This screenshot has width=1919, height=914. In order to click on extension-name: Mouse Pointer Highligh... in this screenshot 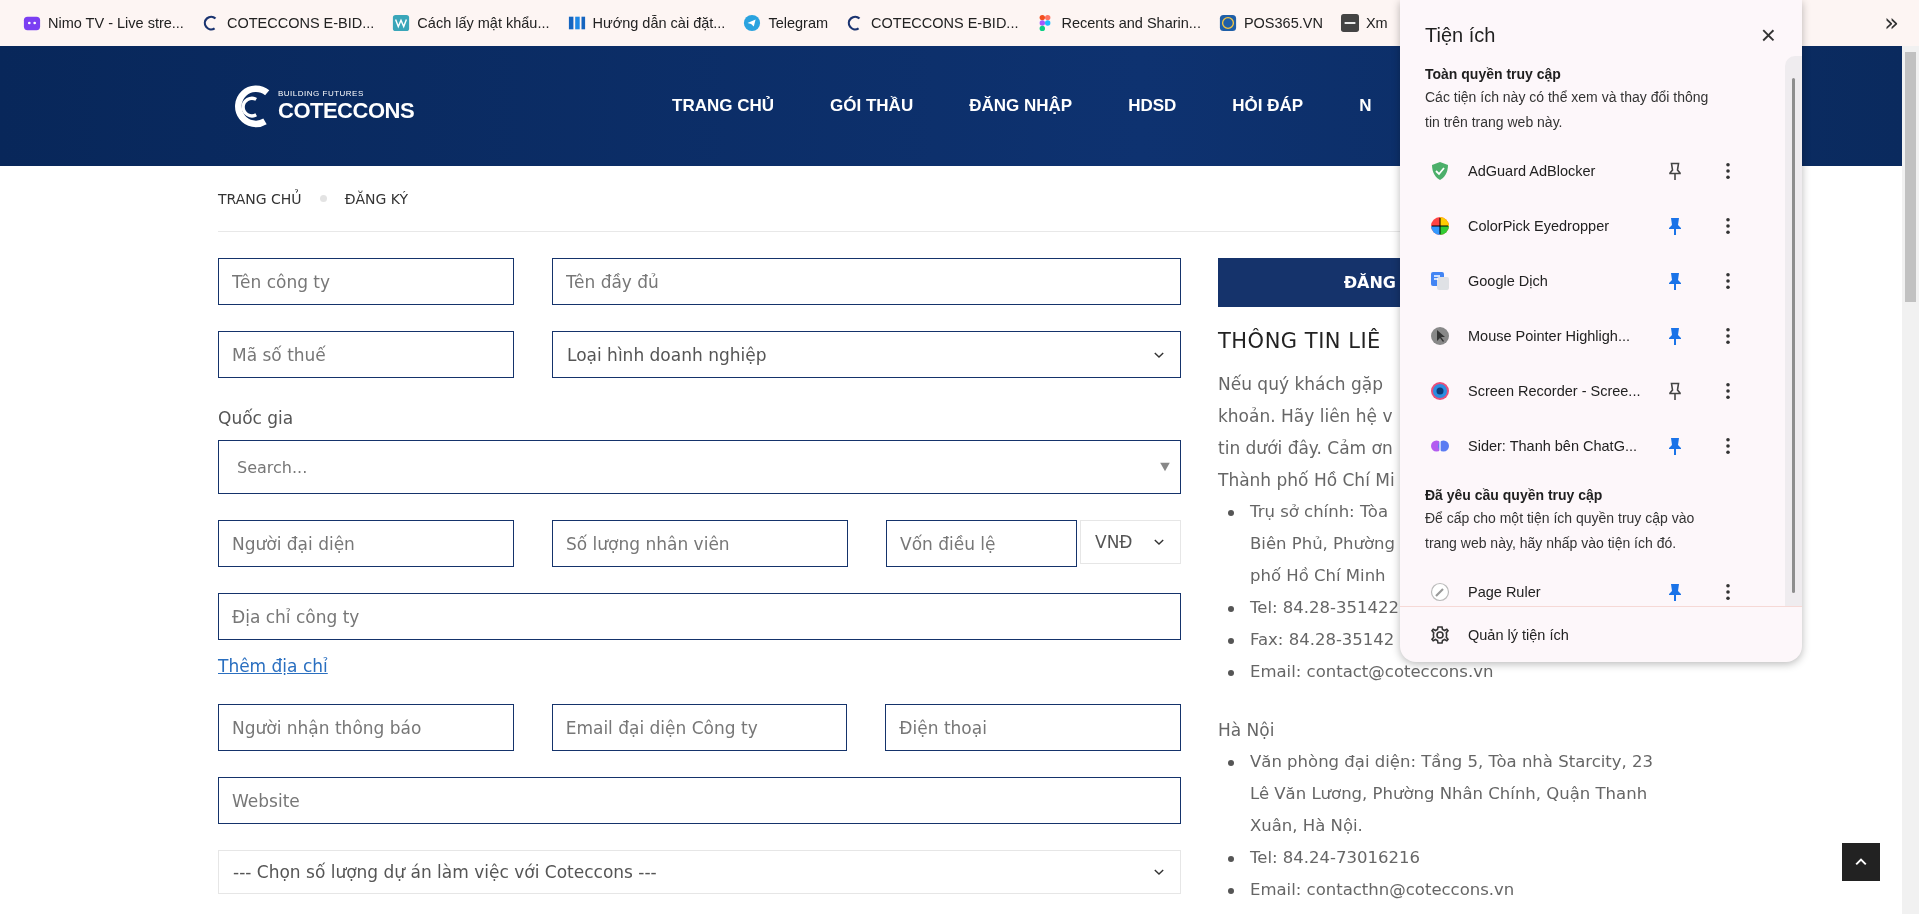, I will do `click(1560, 335)`.